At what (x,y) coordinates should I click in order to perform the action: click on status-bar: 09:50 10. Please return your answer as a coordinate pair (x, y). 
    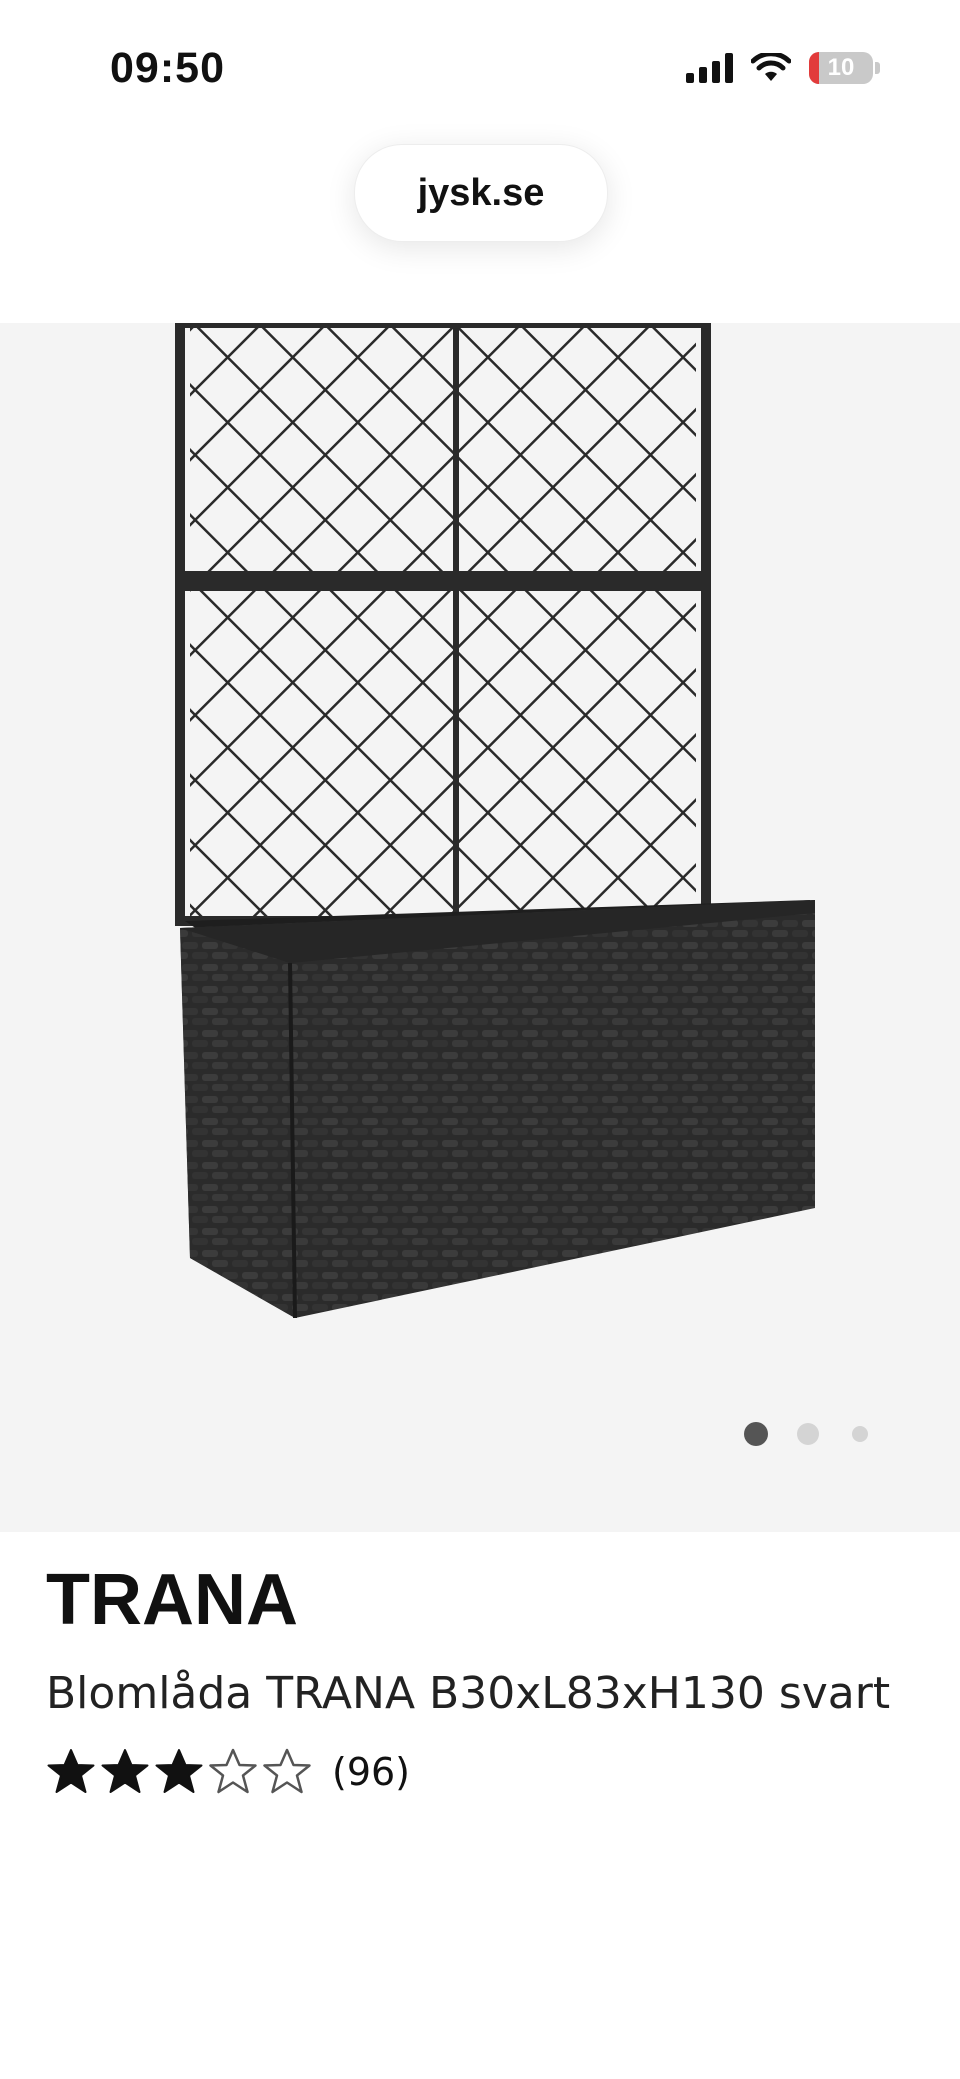
    Looking at the image, I should click on (480, 70).